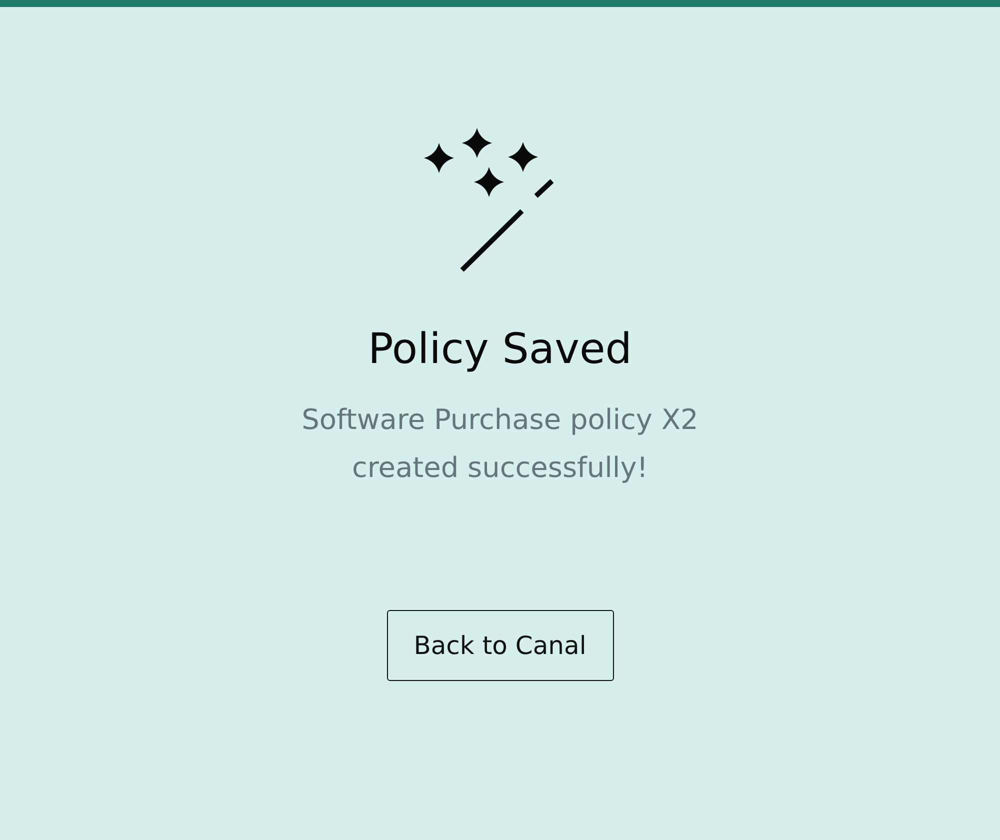 This screenshot has height=840, width=1000. I want to click on magic-wand-icon, so click(490, 201).